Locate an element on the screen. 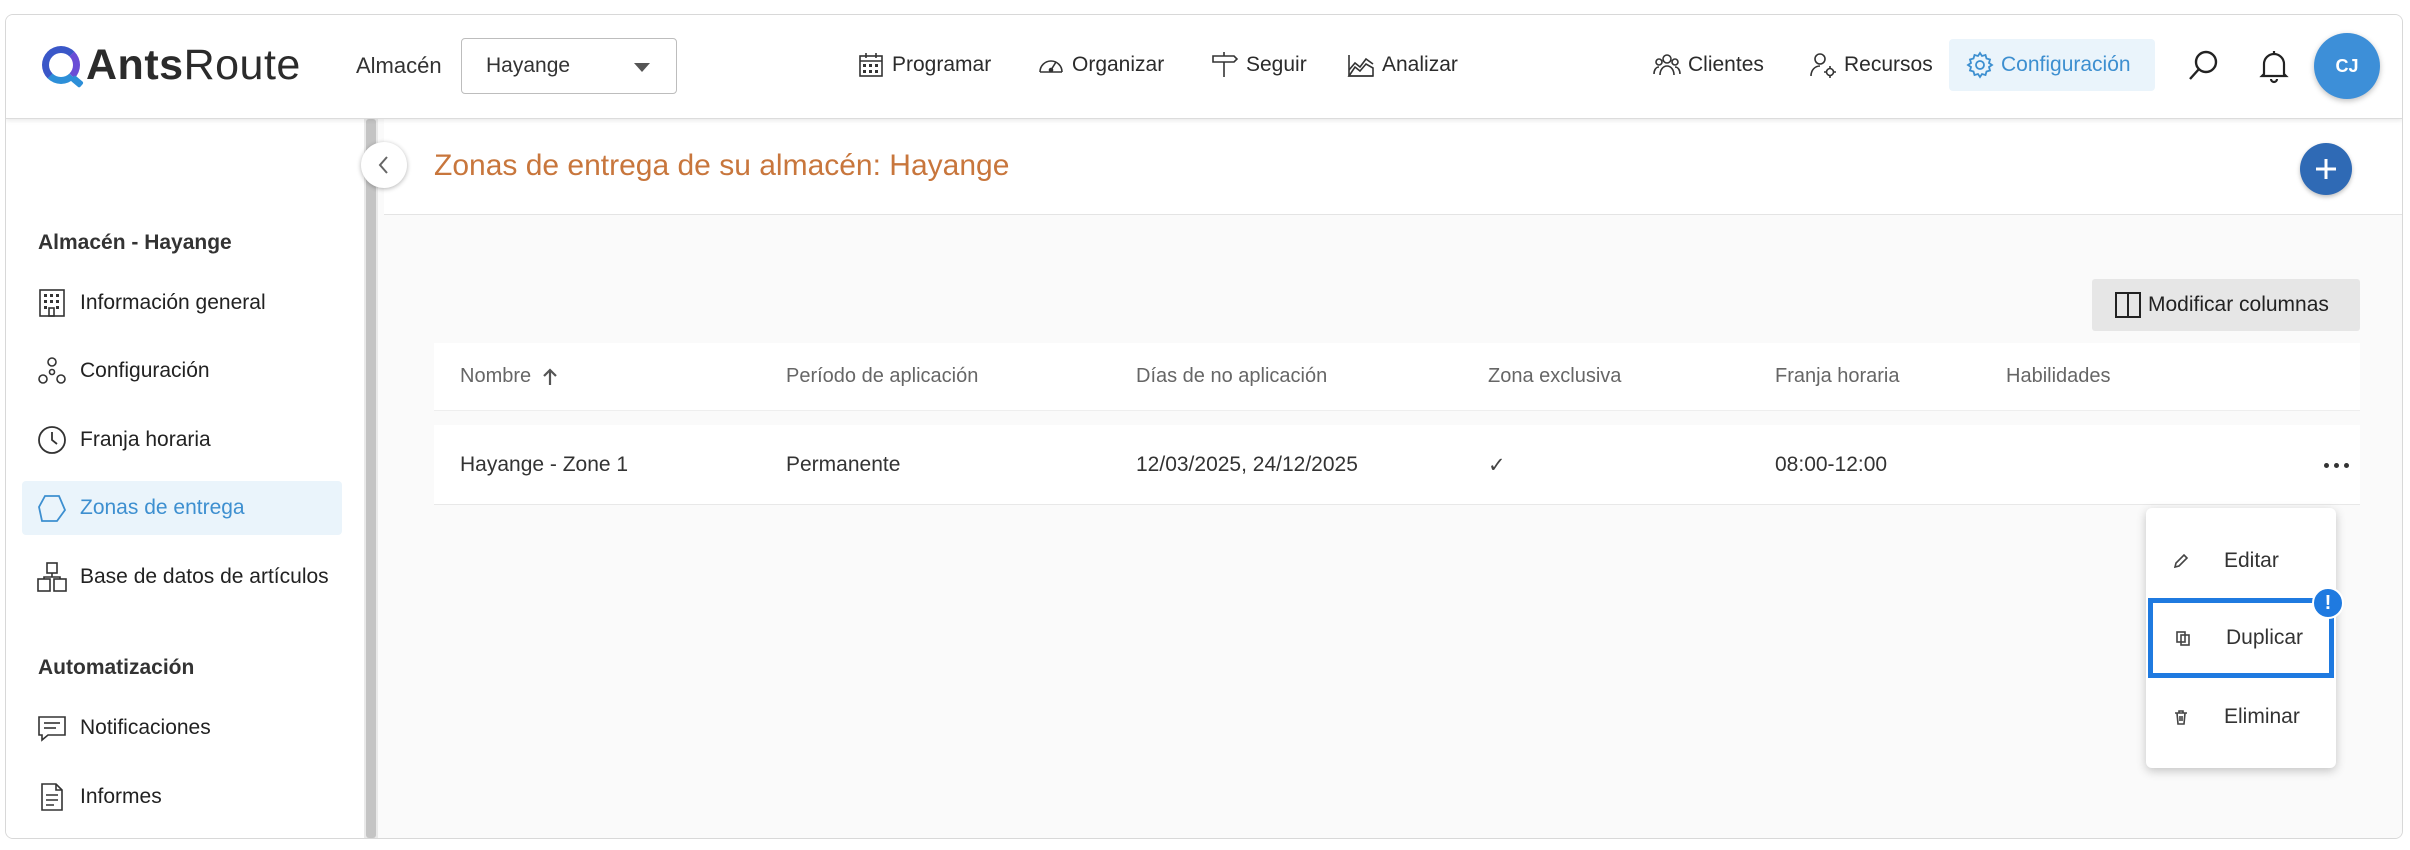 This screenshot has width=2410, height=850. sidebar-item-franja-horaria: Franja horaria is located at coordinates (182, 440).